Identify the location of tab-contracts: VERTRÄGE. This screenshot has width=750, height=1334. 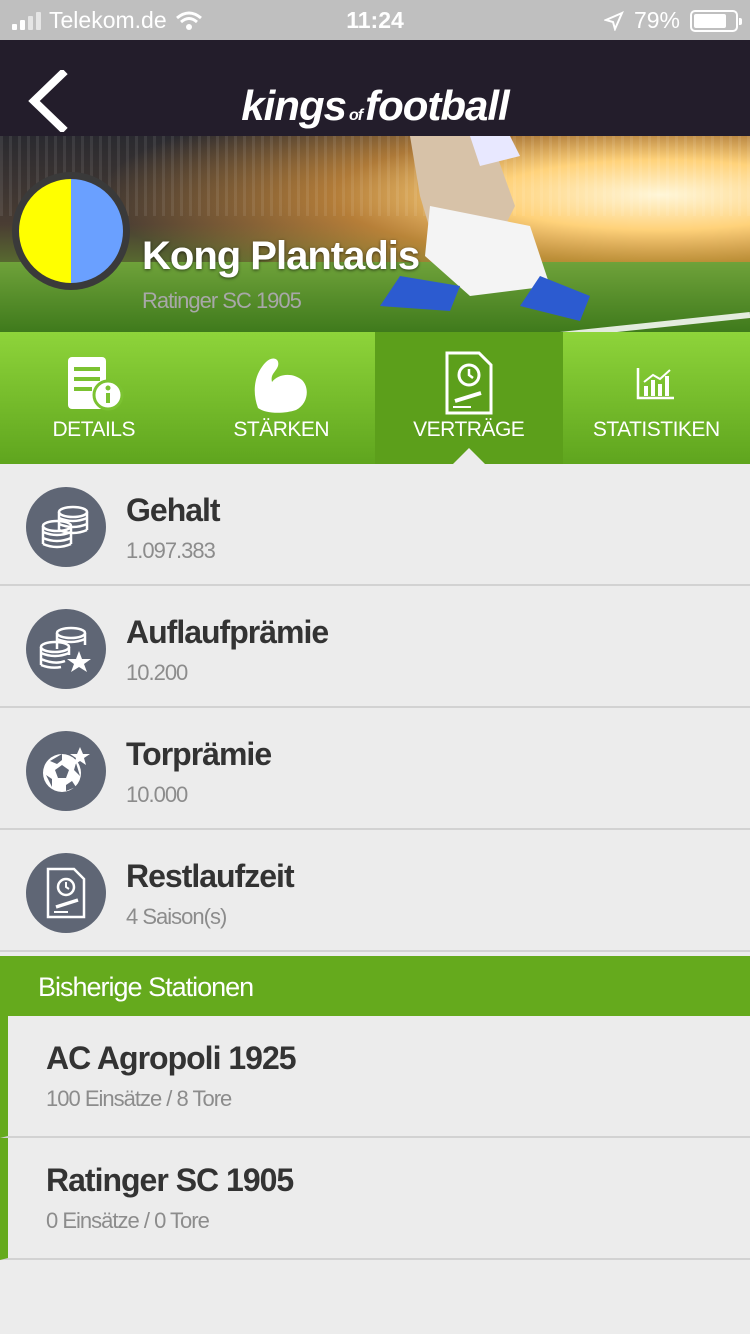
(469, 398).